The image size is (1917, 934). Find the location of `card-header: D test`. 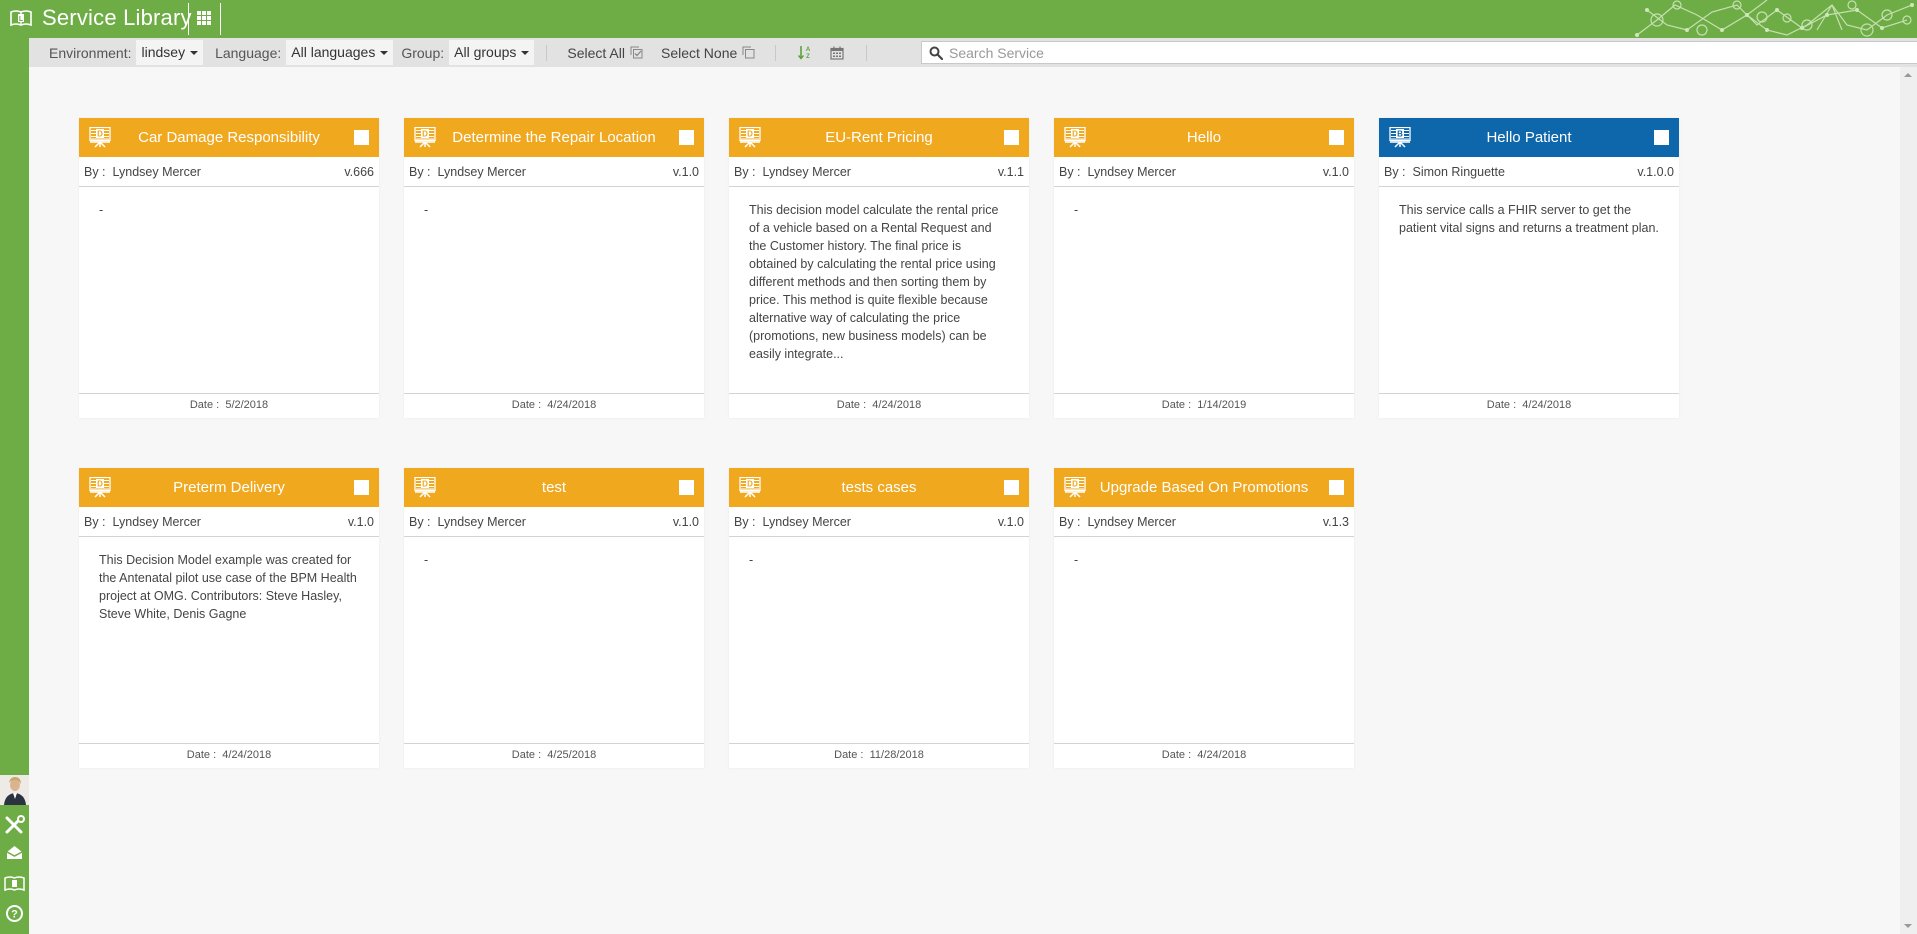

card-header: D test is located at coordinates (554, 487).